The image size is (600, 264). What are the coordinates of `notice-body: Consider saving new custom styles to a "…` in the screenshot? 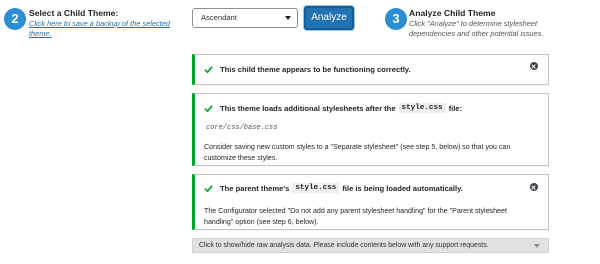 It's located at (357, 152).